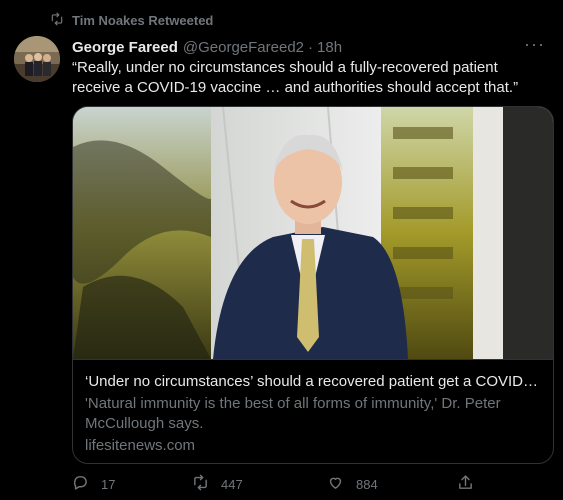 The width and height of the screenshot is (563, 500). I want to click on share-icon, so click(465, 484).